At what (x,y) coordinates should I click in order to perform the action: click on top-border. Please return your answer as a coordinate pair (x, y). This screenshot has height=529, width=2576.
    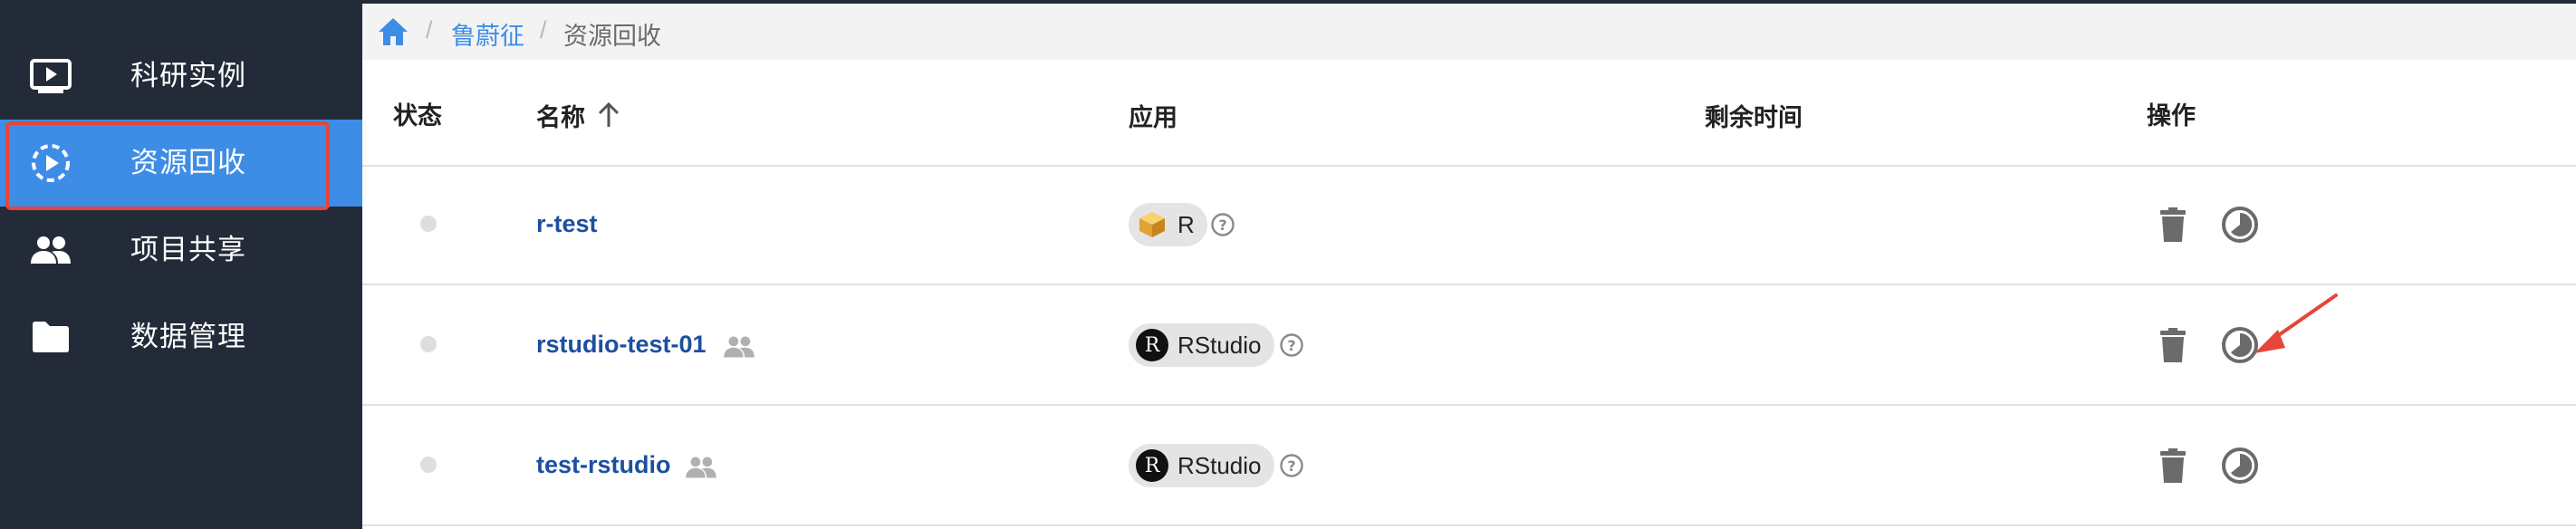
    Looking at the image, I should click on (1288, 2).